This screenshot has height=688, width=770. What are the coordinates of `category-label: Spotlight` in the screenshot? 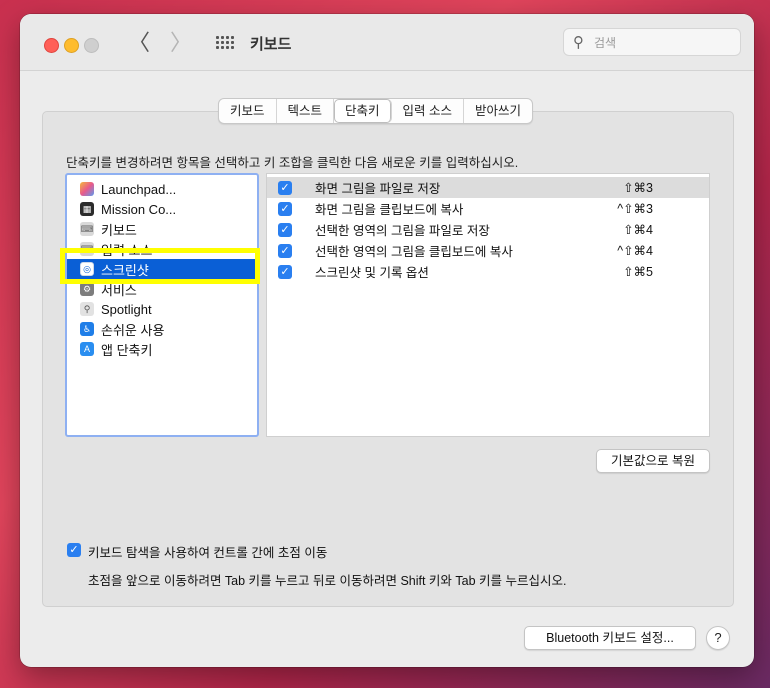 It's located at (126, 309).